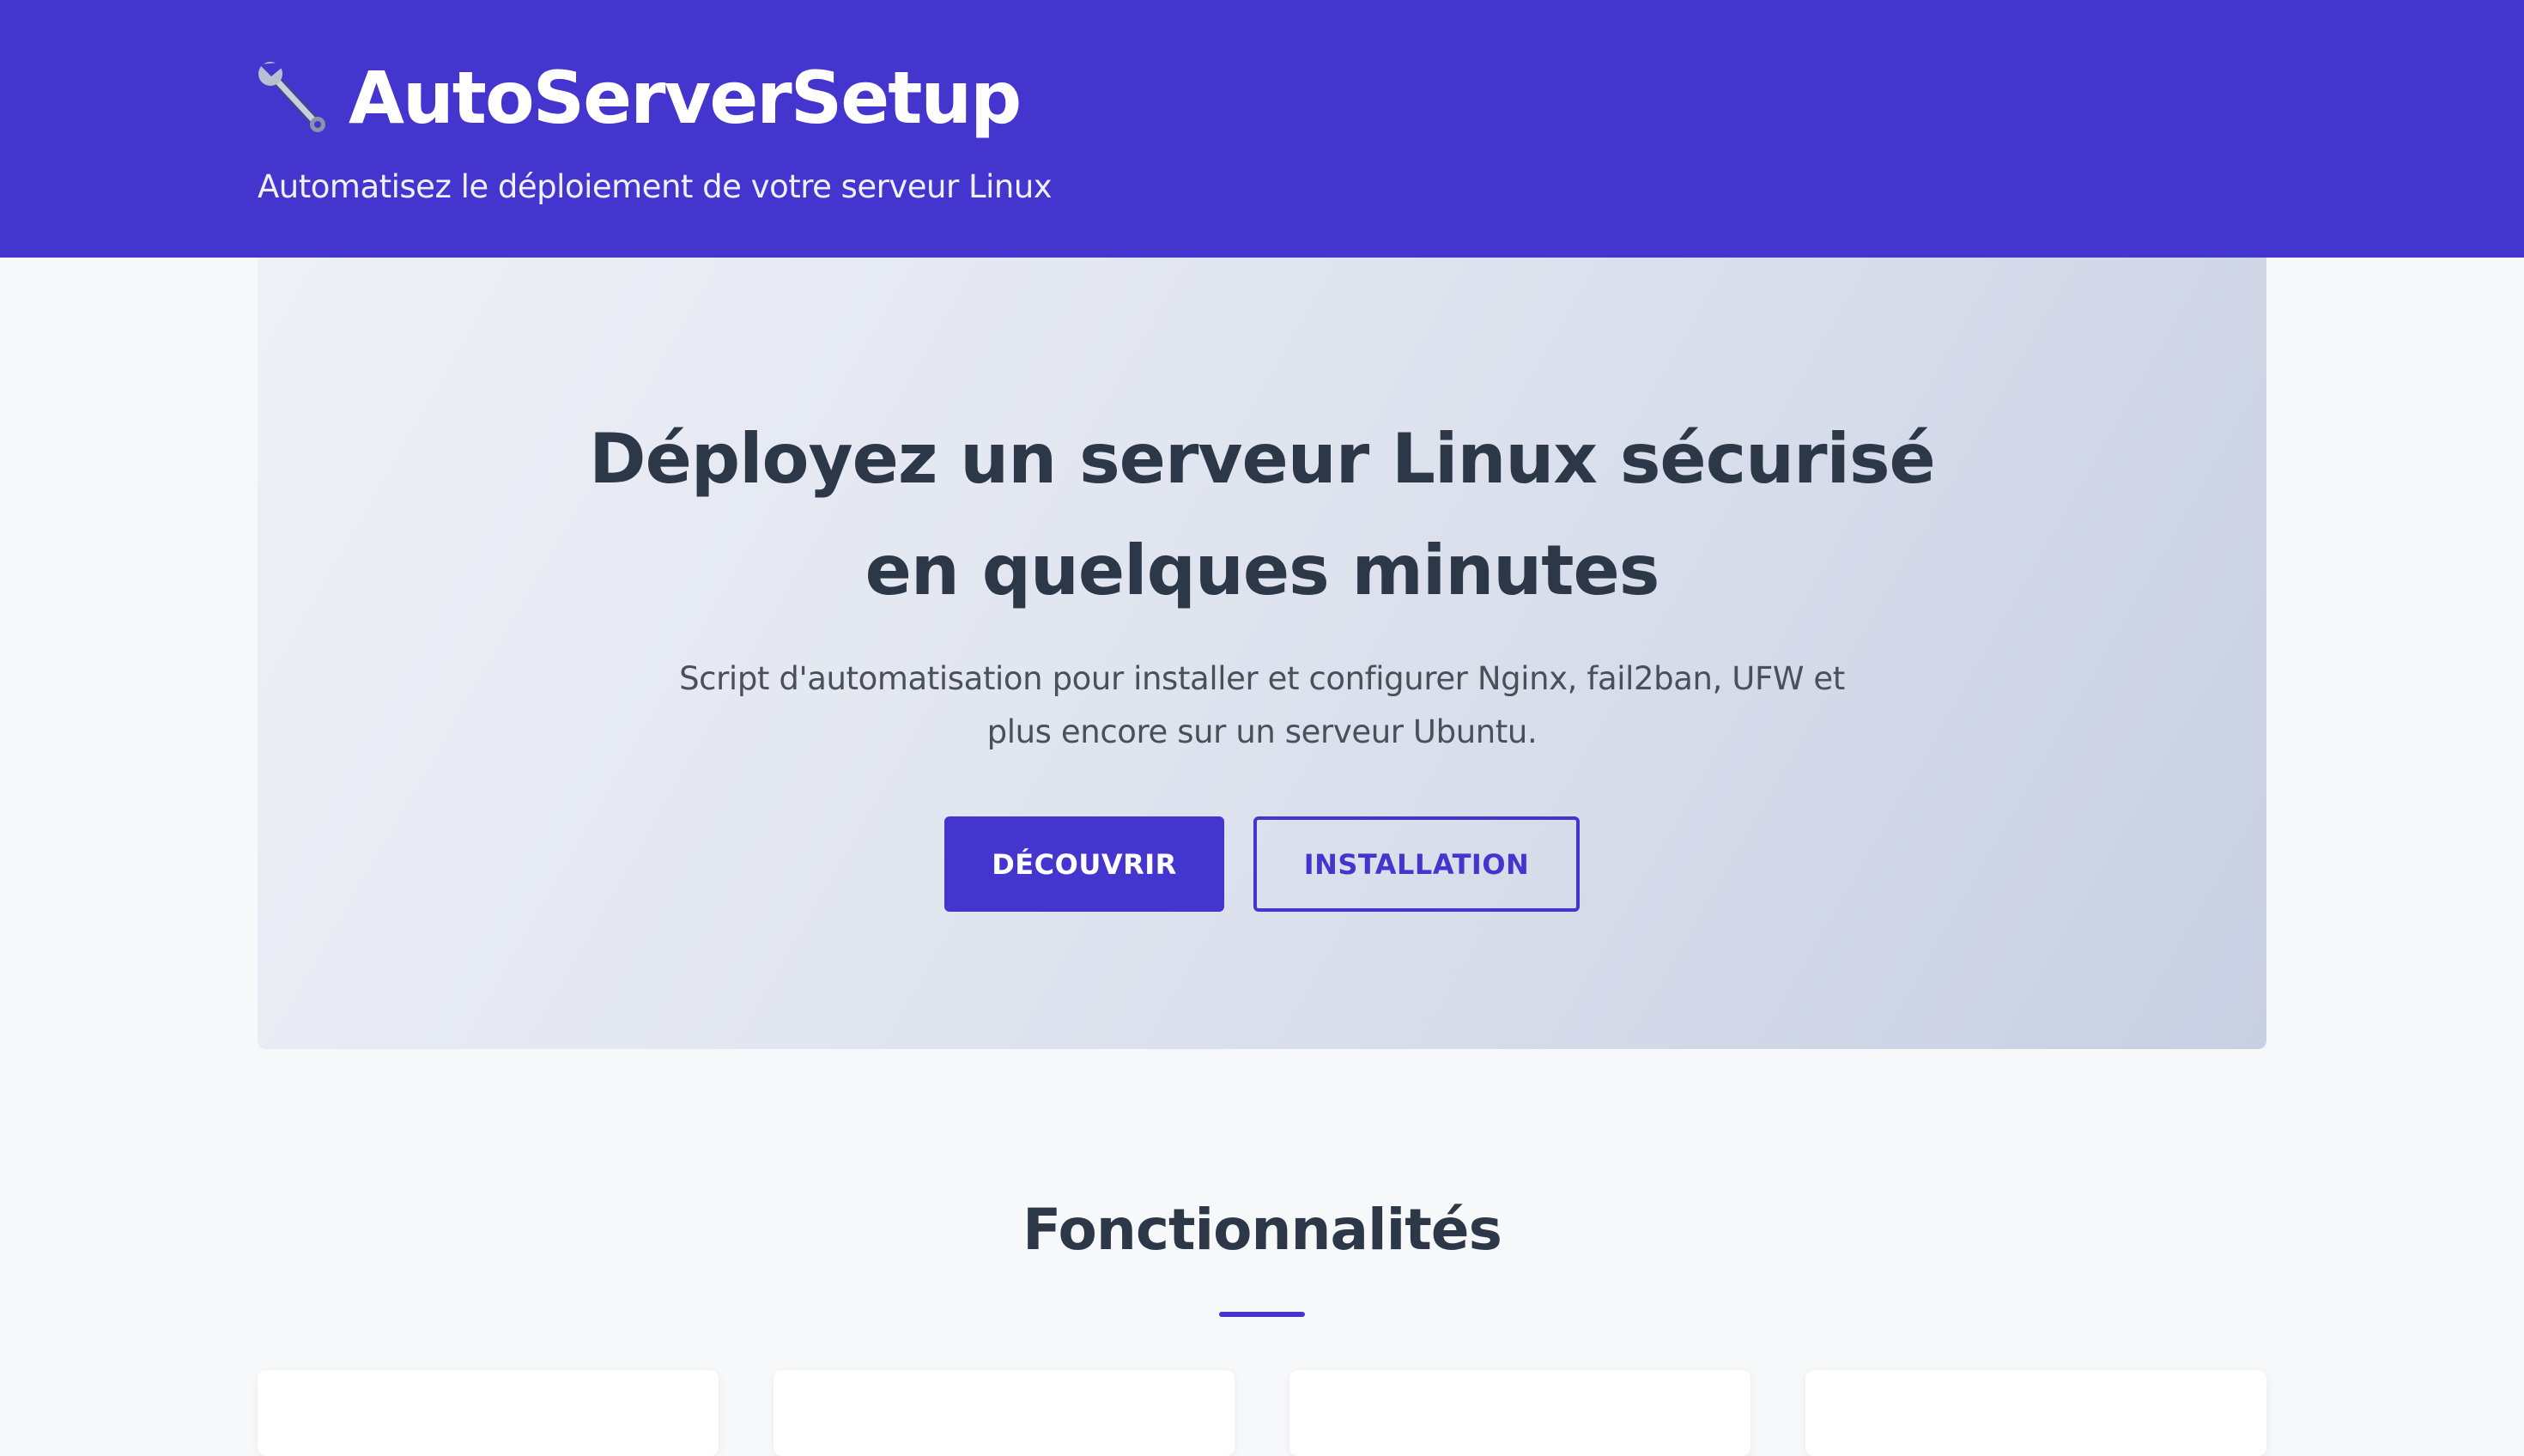  I want to click on features-section: Fonctionnalités, so click(1262, 1257).